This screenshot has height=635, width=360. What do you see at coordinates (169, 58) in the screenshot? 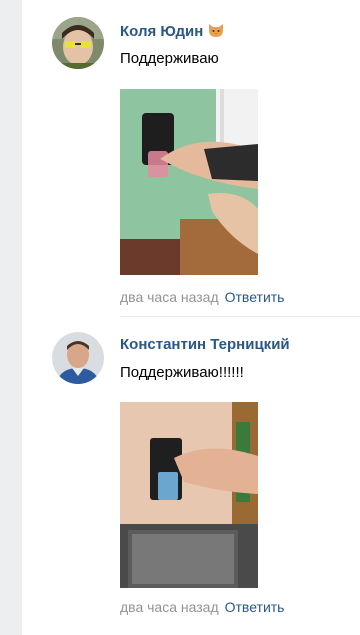
I see `comment-text: Поддерживаю` at bounding box center [169, 58].